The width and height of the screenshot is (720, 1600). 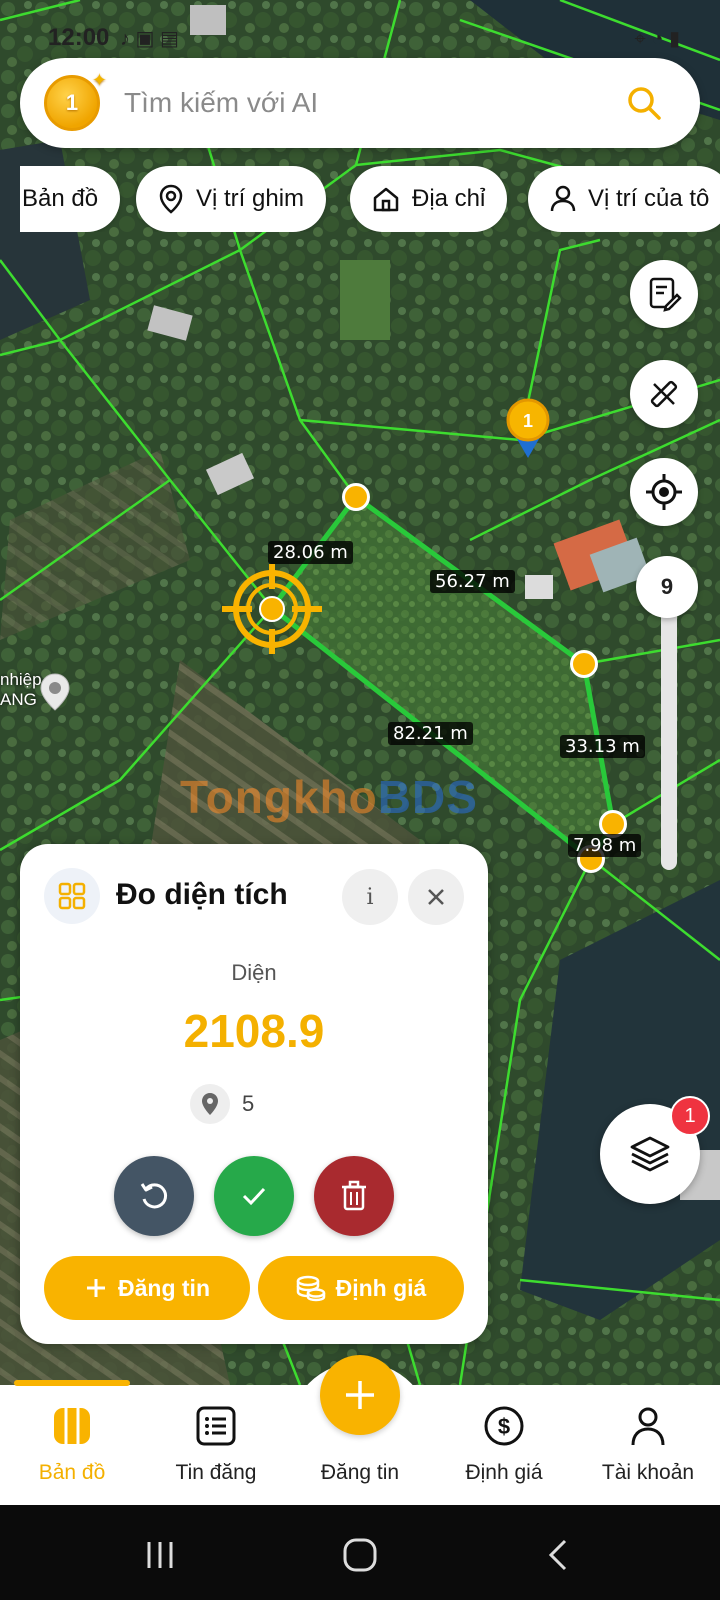 What do you see at coordinates (248, 1103) in the screenshot?
I see `point-count-value: 5` at bounding box center [248, 1103].